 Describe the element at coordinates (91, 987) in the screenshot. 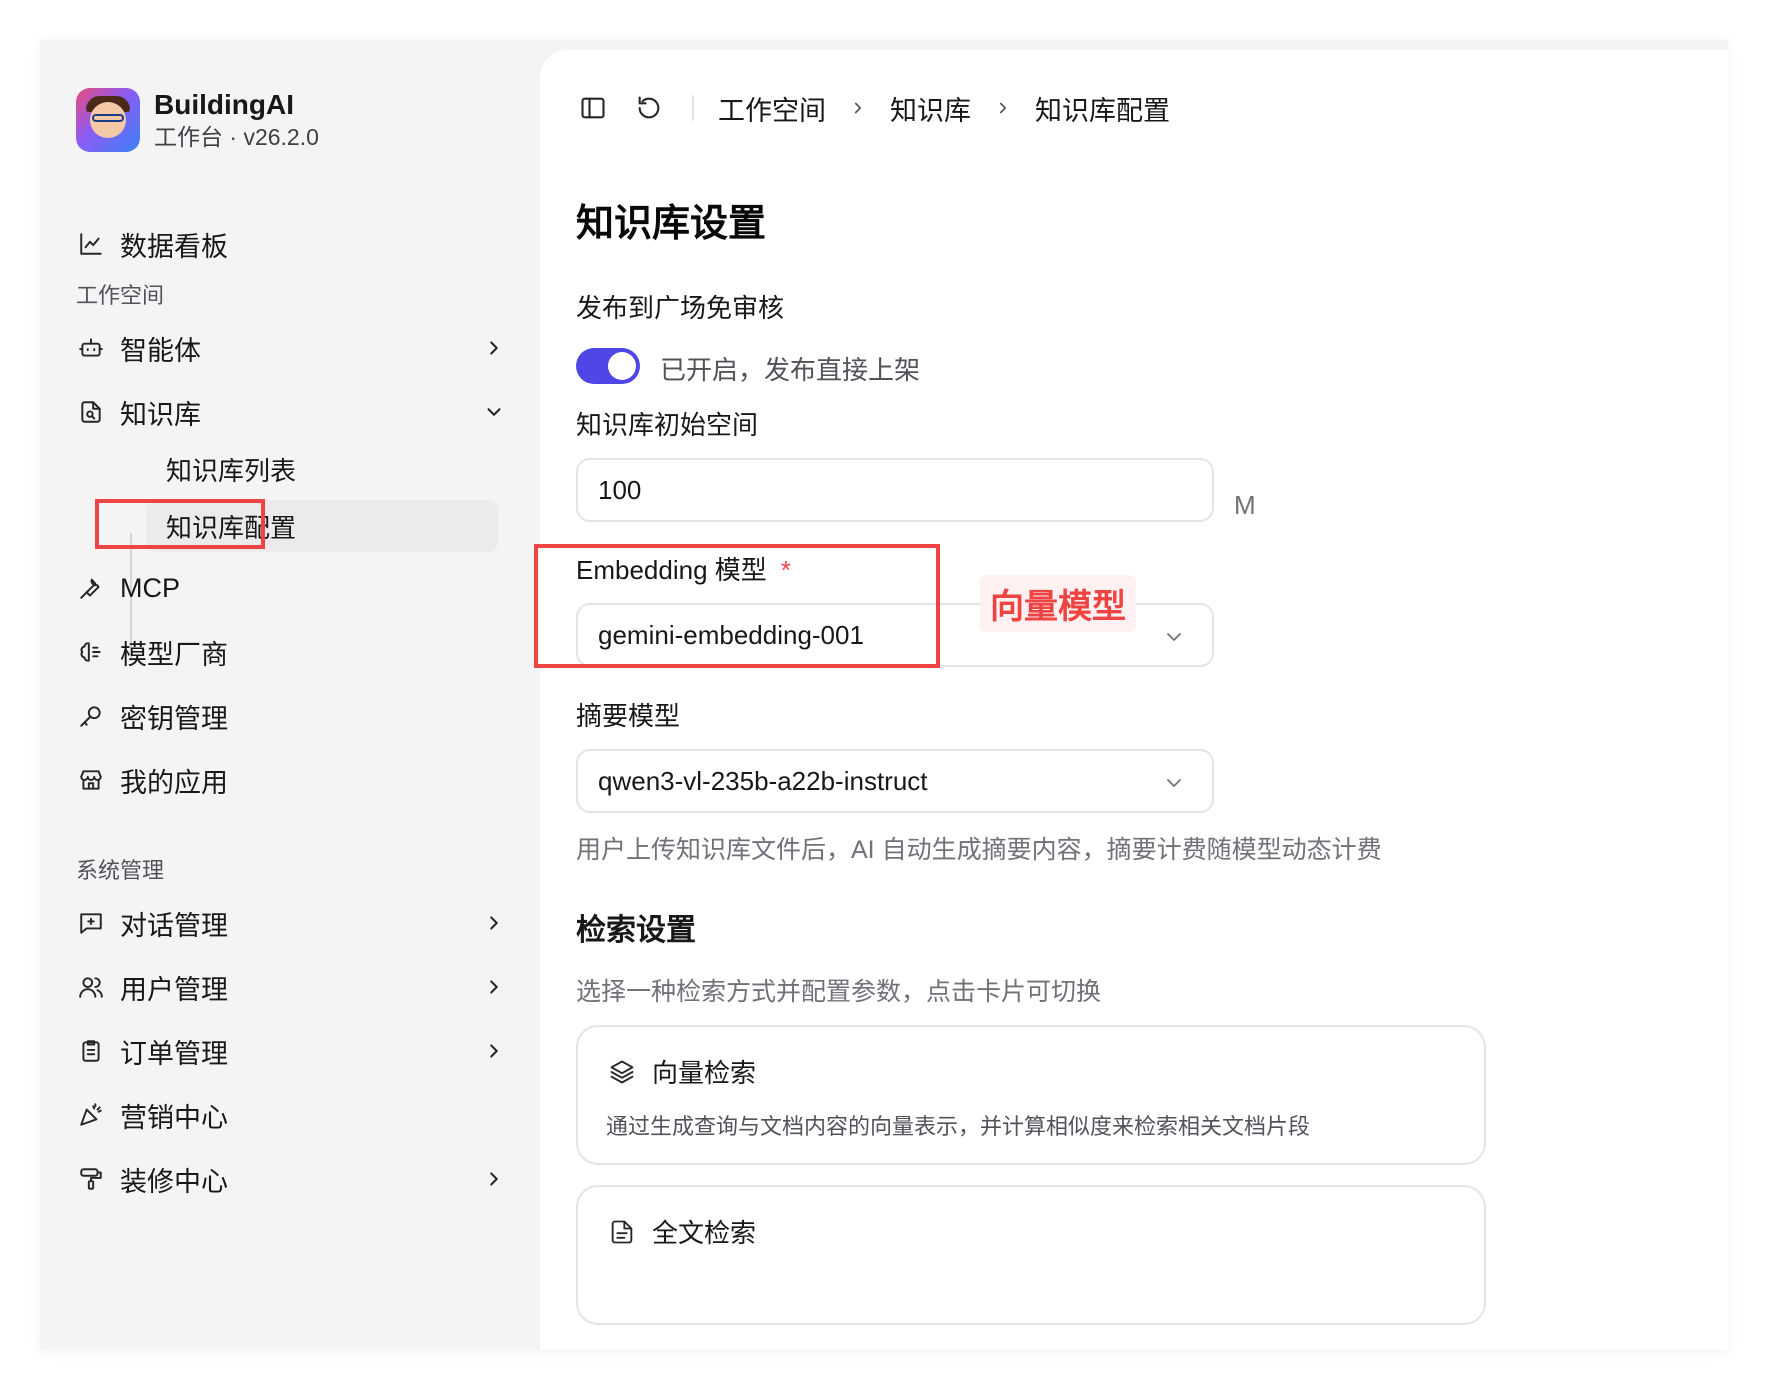

I see `users-icon` at that location.